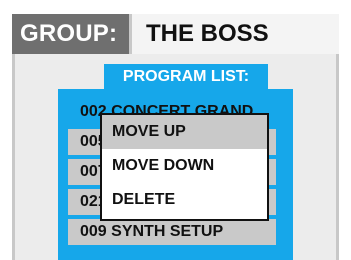  I want to click on program-list-title: PROGRAM LIST:, so click(186, 77).